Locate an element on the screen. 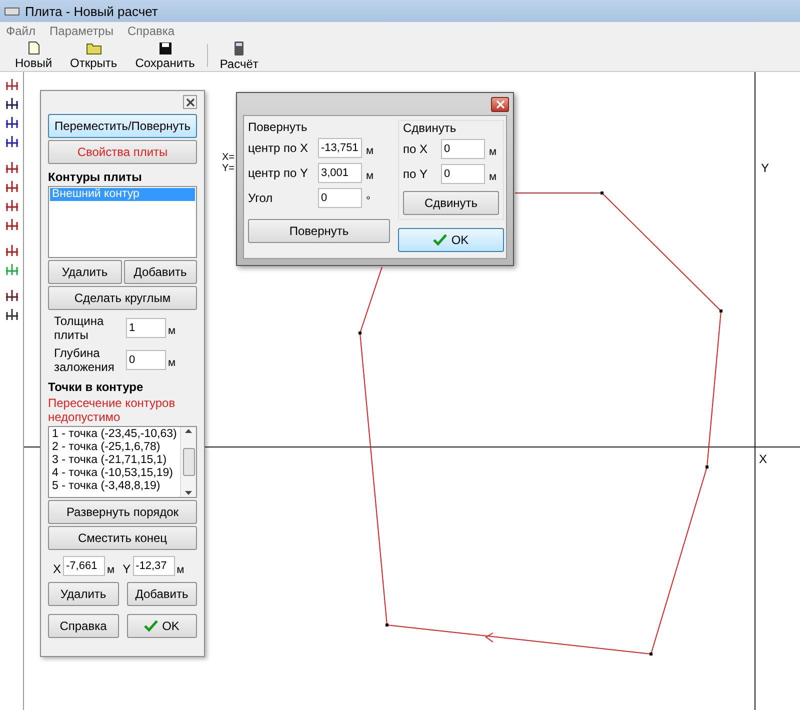  field-label: X is located at coordinates (57, 569).